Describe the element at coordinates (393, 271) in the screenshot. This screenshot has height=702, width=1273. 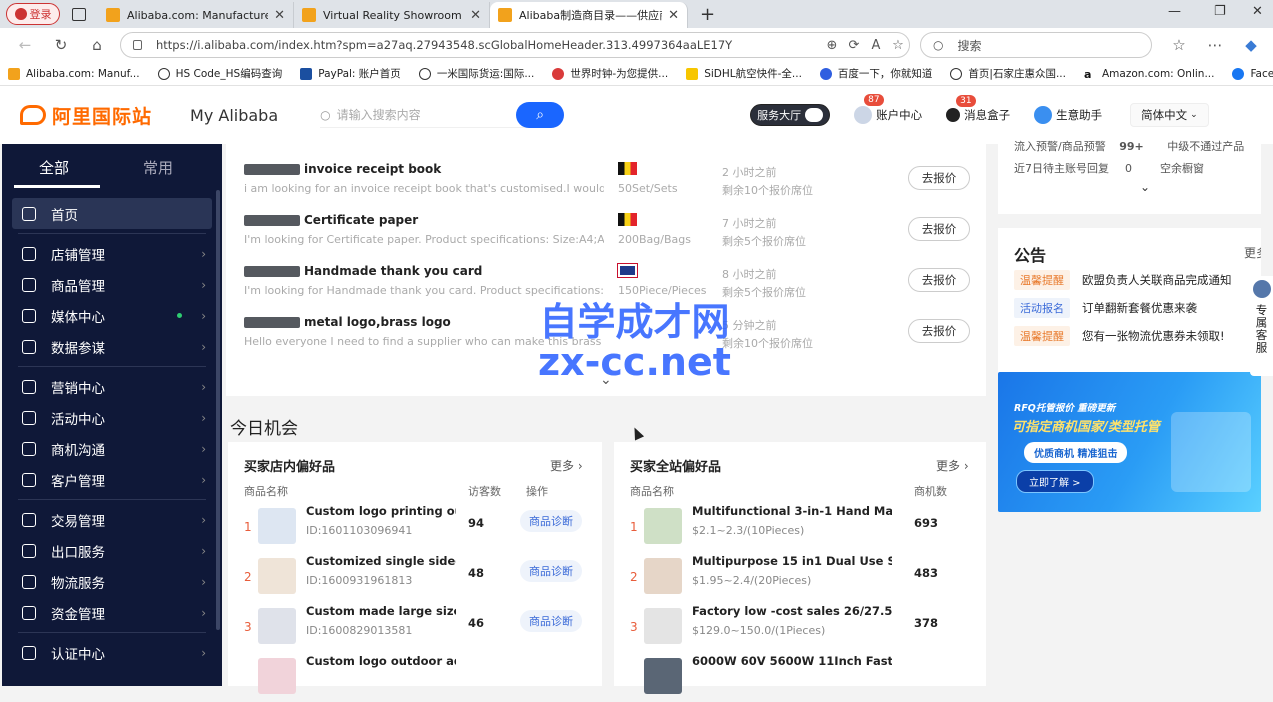
I see `rfq-title: Handmade thank you card` at that location.